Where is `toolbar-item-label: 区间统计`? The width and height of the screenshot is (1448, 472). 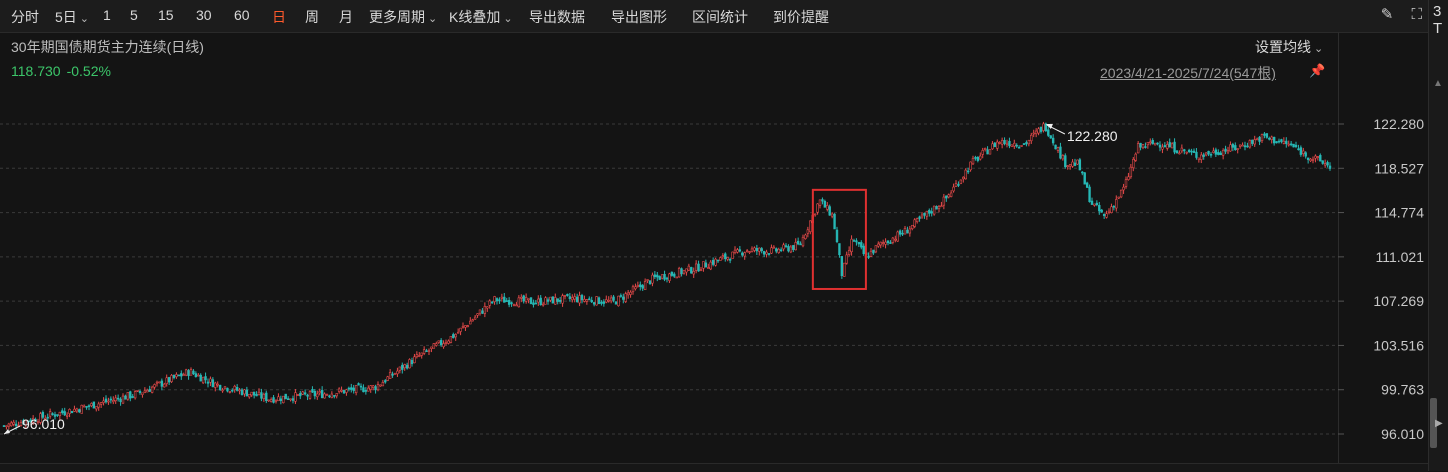 toolbar-item-label: 区间统计 is located at coordinates (720, 17).